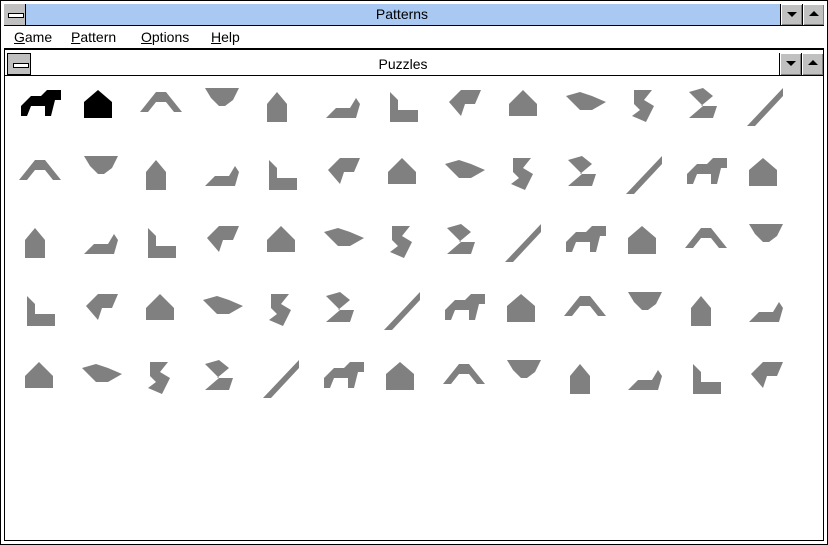 The height and width of the screenshot is (545, 828). What do you see at coordinates (790, 64) in the screenshot?
I see `puzzles-minimize-button` at bounding box center [790, 64].